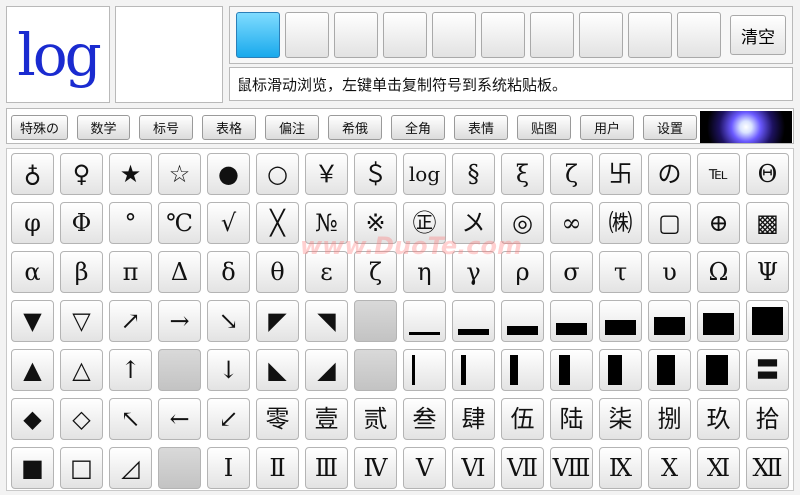  Describe the element at coordinates (326, 174) in the screenshot. I see `symbol-key: ￥` at that location.